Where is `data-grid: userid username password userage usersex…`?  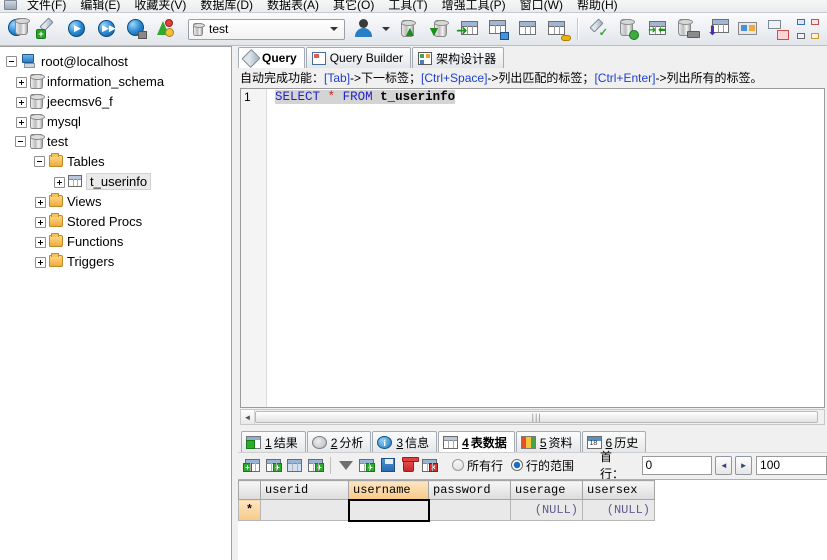 data-grid: userid username password userage usersex… is located at coordinates (446, 501).